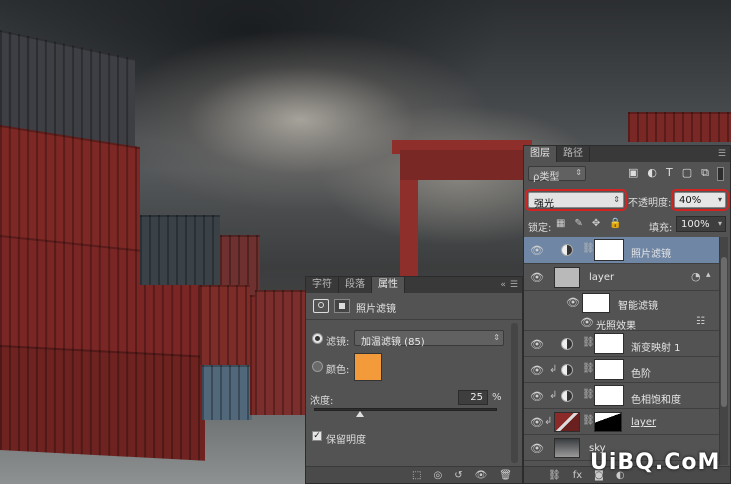 The height and width of the screenshot is (484, 731). Describe the element at coordinates (573, 154) in the screenshot. I see `tab-paths: 路径` at that location.